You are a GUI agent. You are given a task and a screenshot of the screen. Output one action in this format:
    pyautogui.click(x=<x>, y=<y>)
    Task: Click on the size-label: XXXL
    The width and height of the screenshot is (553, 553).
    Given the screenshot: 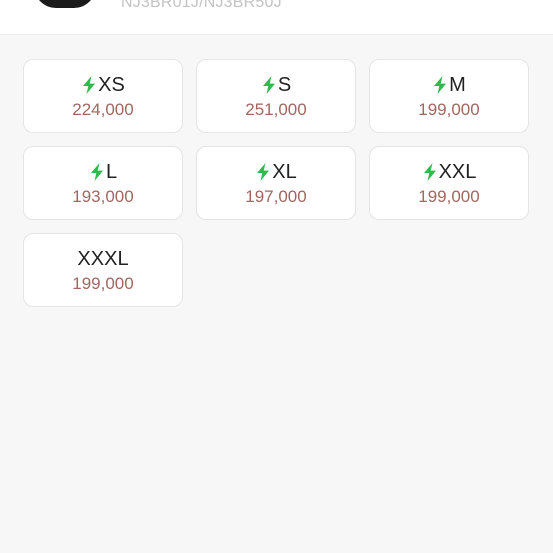 What is the action you would take?
    pyautogui.click(x=103, y=258)
    